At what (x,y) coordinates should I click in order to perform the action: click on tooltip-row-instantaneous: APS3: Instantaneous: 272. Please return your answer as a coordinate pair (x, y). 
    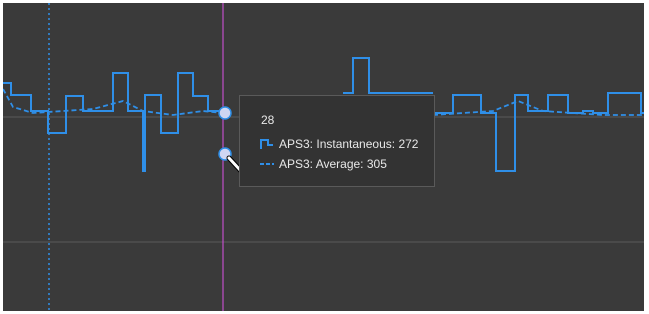
    Looking at the image, I should click on (339, 144).